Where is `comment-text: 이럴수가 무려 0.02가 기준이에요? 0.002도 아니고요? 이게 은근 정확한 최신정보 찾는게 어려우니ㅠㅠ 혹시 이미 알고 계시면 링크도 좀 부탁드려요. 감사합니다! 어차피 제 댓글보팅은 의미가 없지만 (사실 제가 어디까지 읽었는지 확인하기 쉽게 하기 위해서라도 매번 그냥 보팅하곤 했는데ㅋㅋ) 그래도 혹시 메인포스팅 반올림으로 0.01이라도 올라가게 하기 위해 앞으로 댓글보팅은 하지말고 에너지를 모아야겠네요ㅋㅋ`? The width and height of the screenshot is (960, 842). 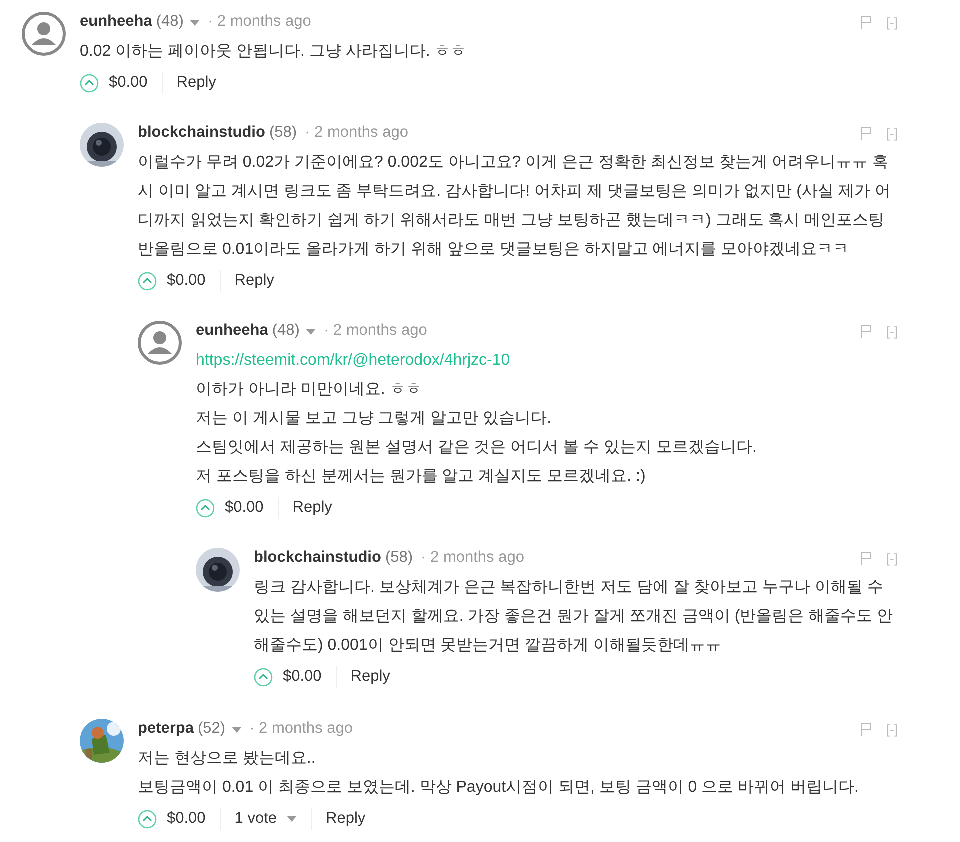
comment-text: 이럴수가 무려 0.02가 기준이에요? 0.002도 아니고요? 이게 은근 정확한 최신정보 찾는게 어려우니ㅠㅠ 혹시 이미 알고 계시면 링크도 좀 부탁드려요. 감사합니다! 어차피 제 댓글보팅은 의미가 없지만 (사실 제가 어디까지 읽었는지 확인하기 쉽게 하기 위해서라도 매번 그냥 보팅하곤 했는데ㅋㅋ) 그래도 혹시 메인포스팅 반올림으로 0.01이라도 올라가게 하기 위해 앞으로 댓글보팅은 하지말고 에너지를 모아야겠네요ㅋㅋ is located at coordinates (515, 206).